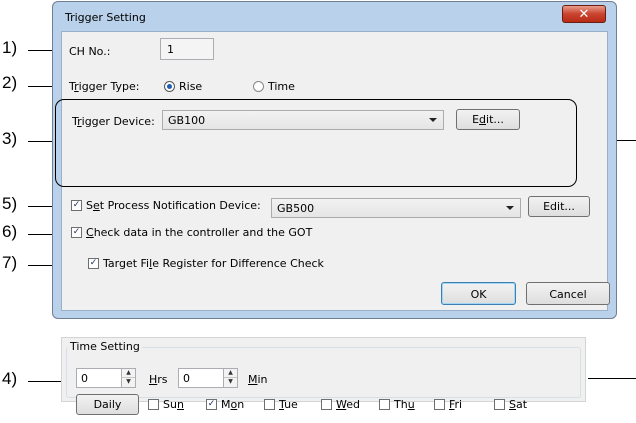 The height and width of the screenshot is (423, 636). Describe the element at coordinates (84, 378) in the screenshot. I see `hours-value: 0` at that location.